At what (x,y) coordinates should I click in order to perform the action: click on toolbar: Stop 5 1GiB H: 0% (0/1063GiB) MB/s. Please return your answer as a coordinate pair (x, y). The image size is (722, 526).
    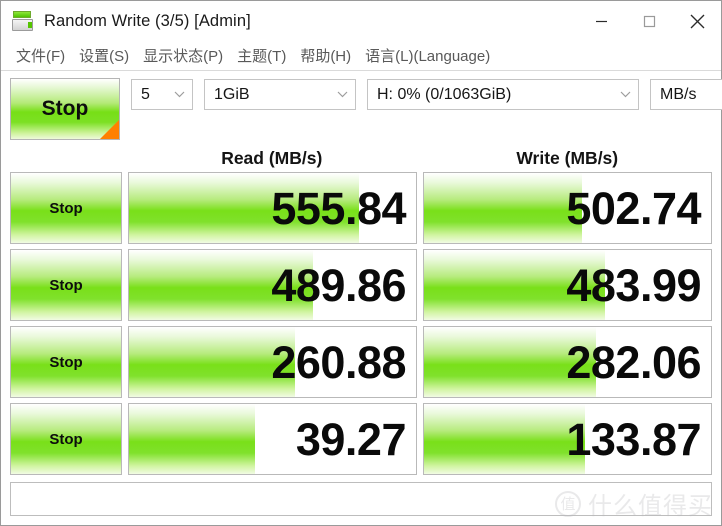
    Looking at the image, I should click on (366, 111).